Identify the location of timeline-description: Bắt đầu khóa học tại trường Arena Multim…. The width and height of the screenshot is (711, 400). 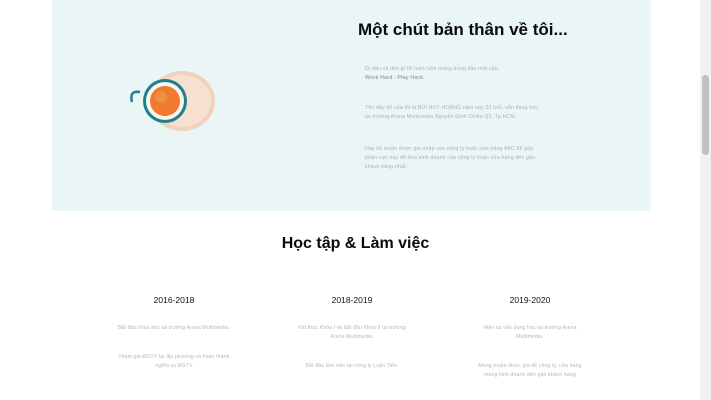
(174, 328).